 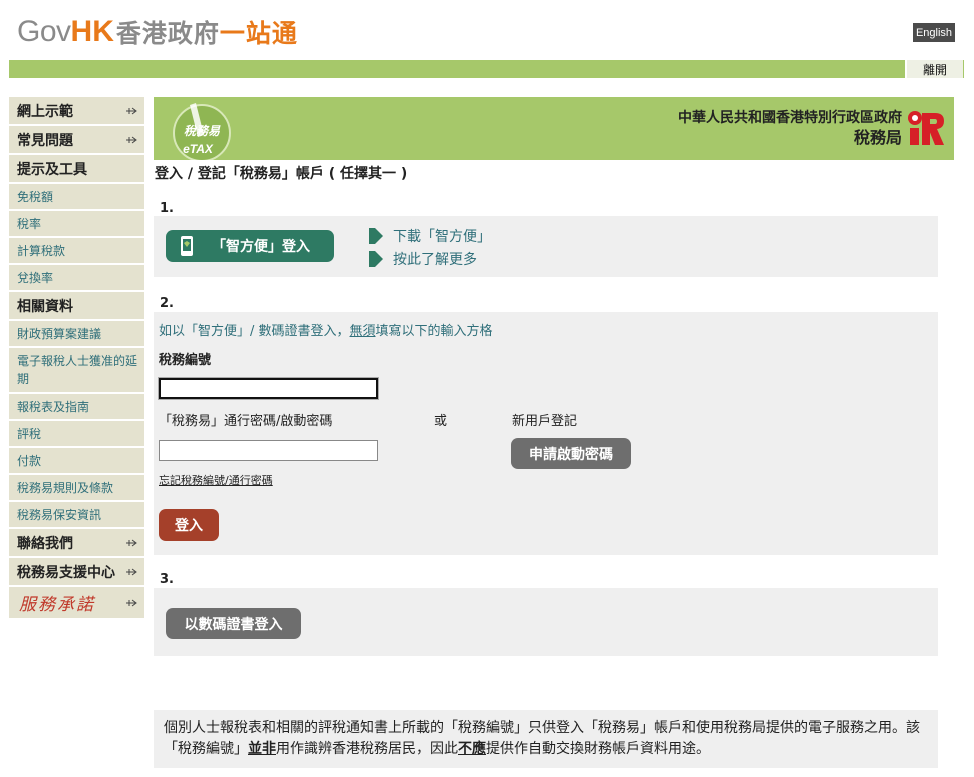 I want to click on digital-certificate-login-button: 以數碼證書登入, so click(x=233, y=623).